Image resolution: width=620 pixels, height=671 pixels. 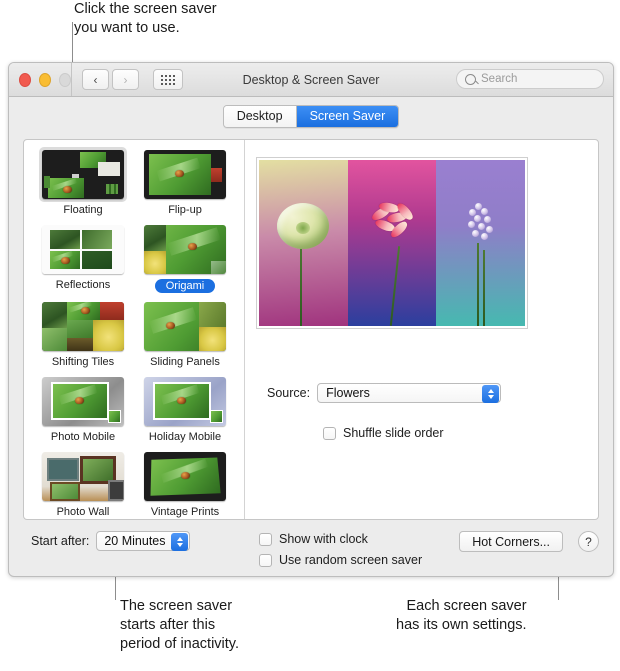 I want to click on search-placeholder: Search, so click(x=499, y=79).